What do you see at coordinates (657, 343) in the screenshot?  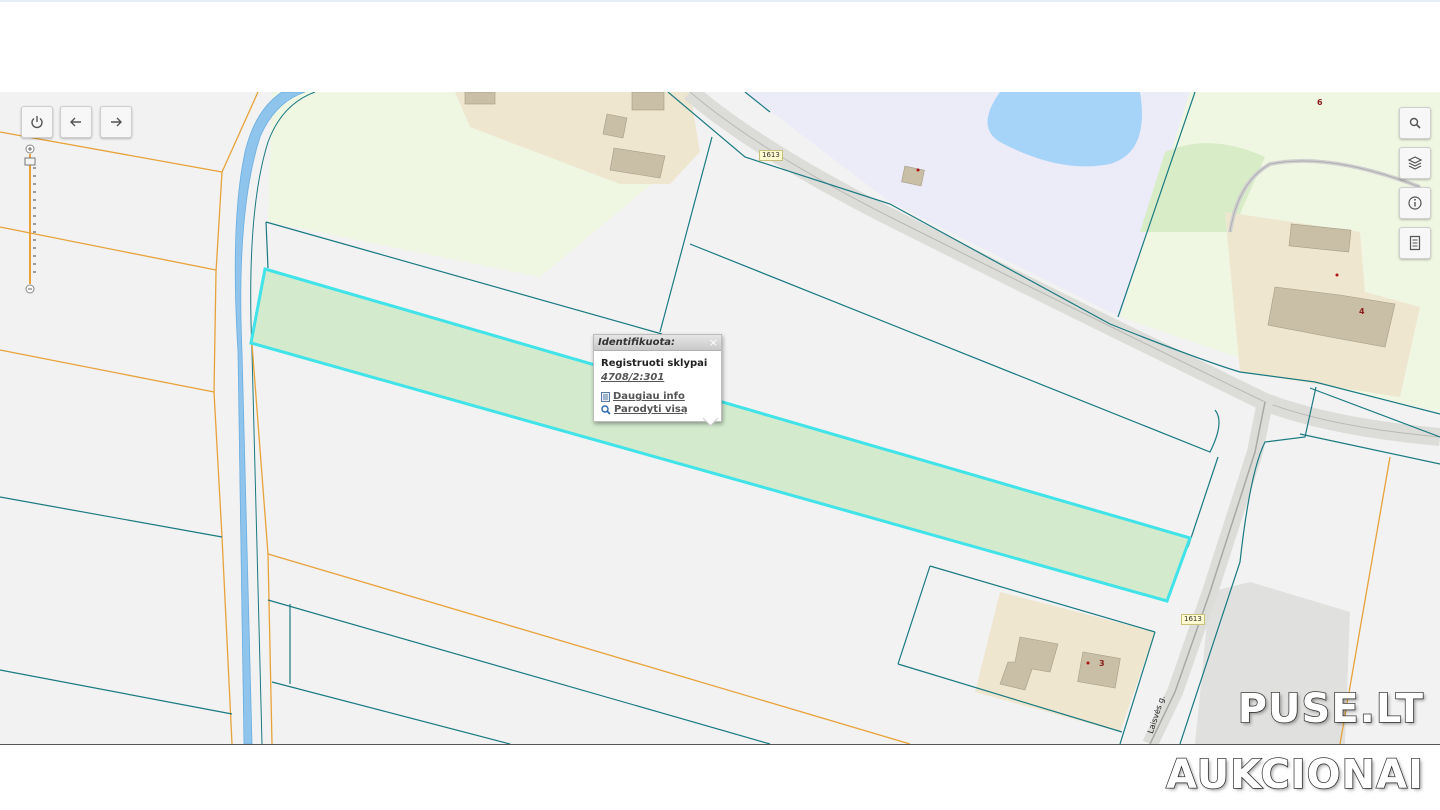 I see `popup-title: Identifikuota:` at bounding box center [657, 343].